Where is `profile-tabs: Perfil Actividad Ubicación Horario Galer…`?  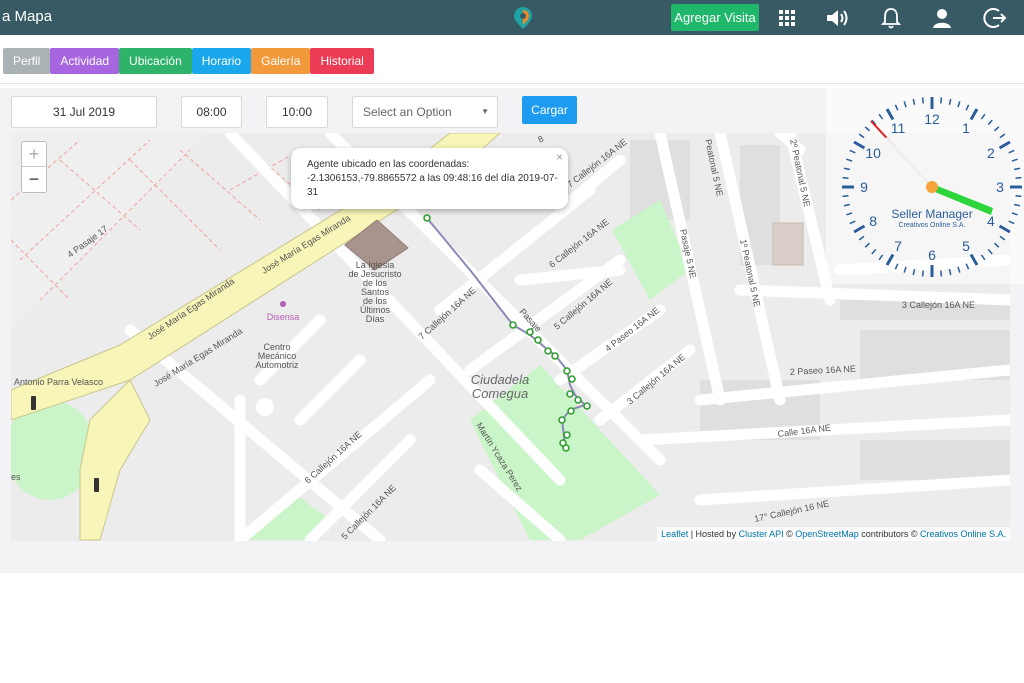
profile-tabs: Perfil Actividad Ubicación Horario Galer… is located at coordinates (188, 61).